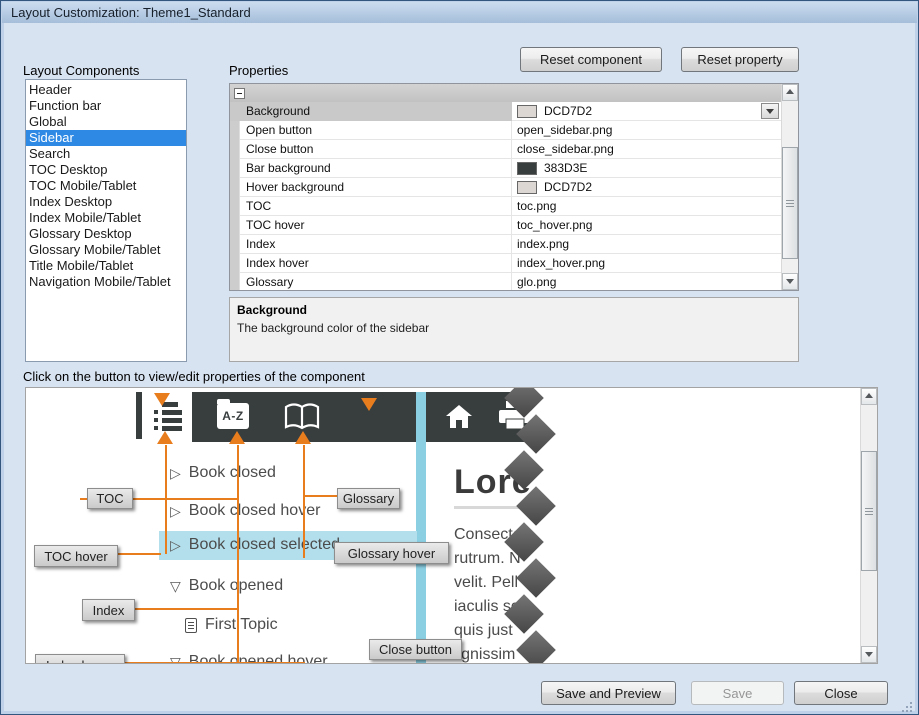 The width and height of the screenshot is (919, 715). I want to click on value-dropdown-button, so click(770, 111).